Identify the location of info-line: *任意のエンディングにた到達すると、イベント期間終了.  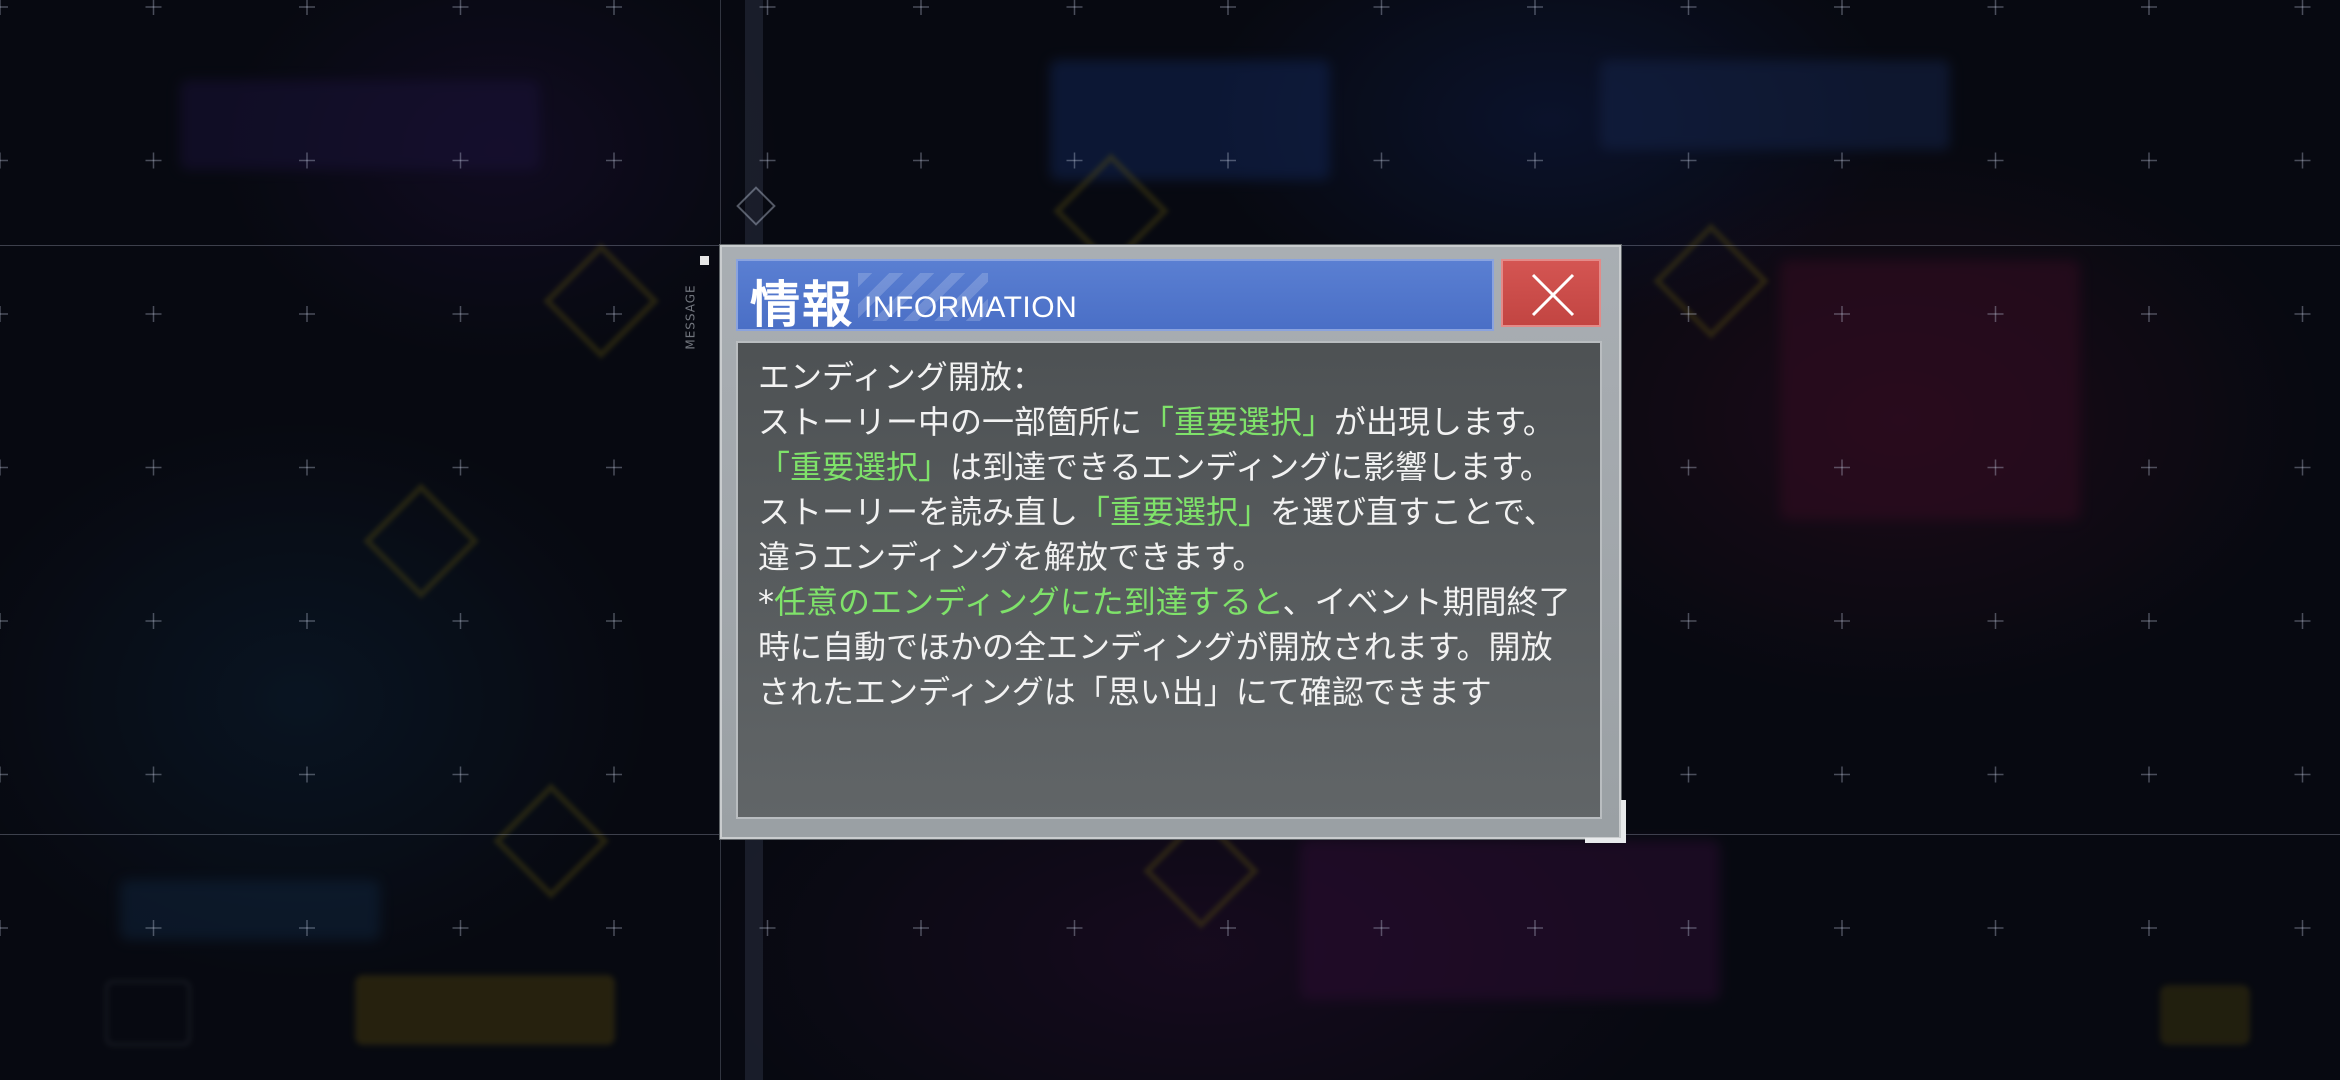
(1173, 602).